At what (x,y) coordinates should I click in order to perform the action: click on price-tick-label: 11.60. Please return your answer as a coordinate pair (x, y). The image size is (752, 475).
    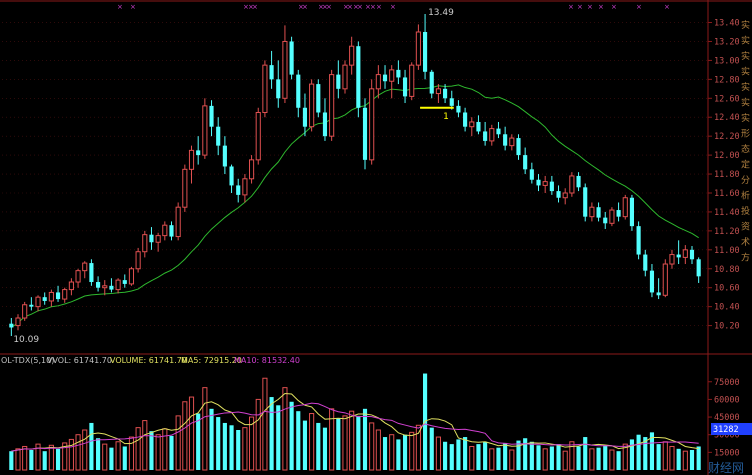
    Looking at the image, I should click on (727, 194).